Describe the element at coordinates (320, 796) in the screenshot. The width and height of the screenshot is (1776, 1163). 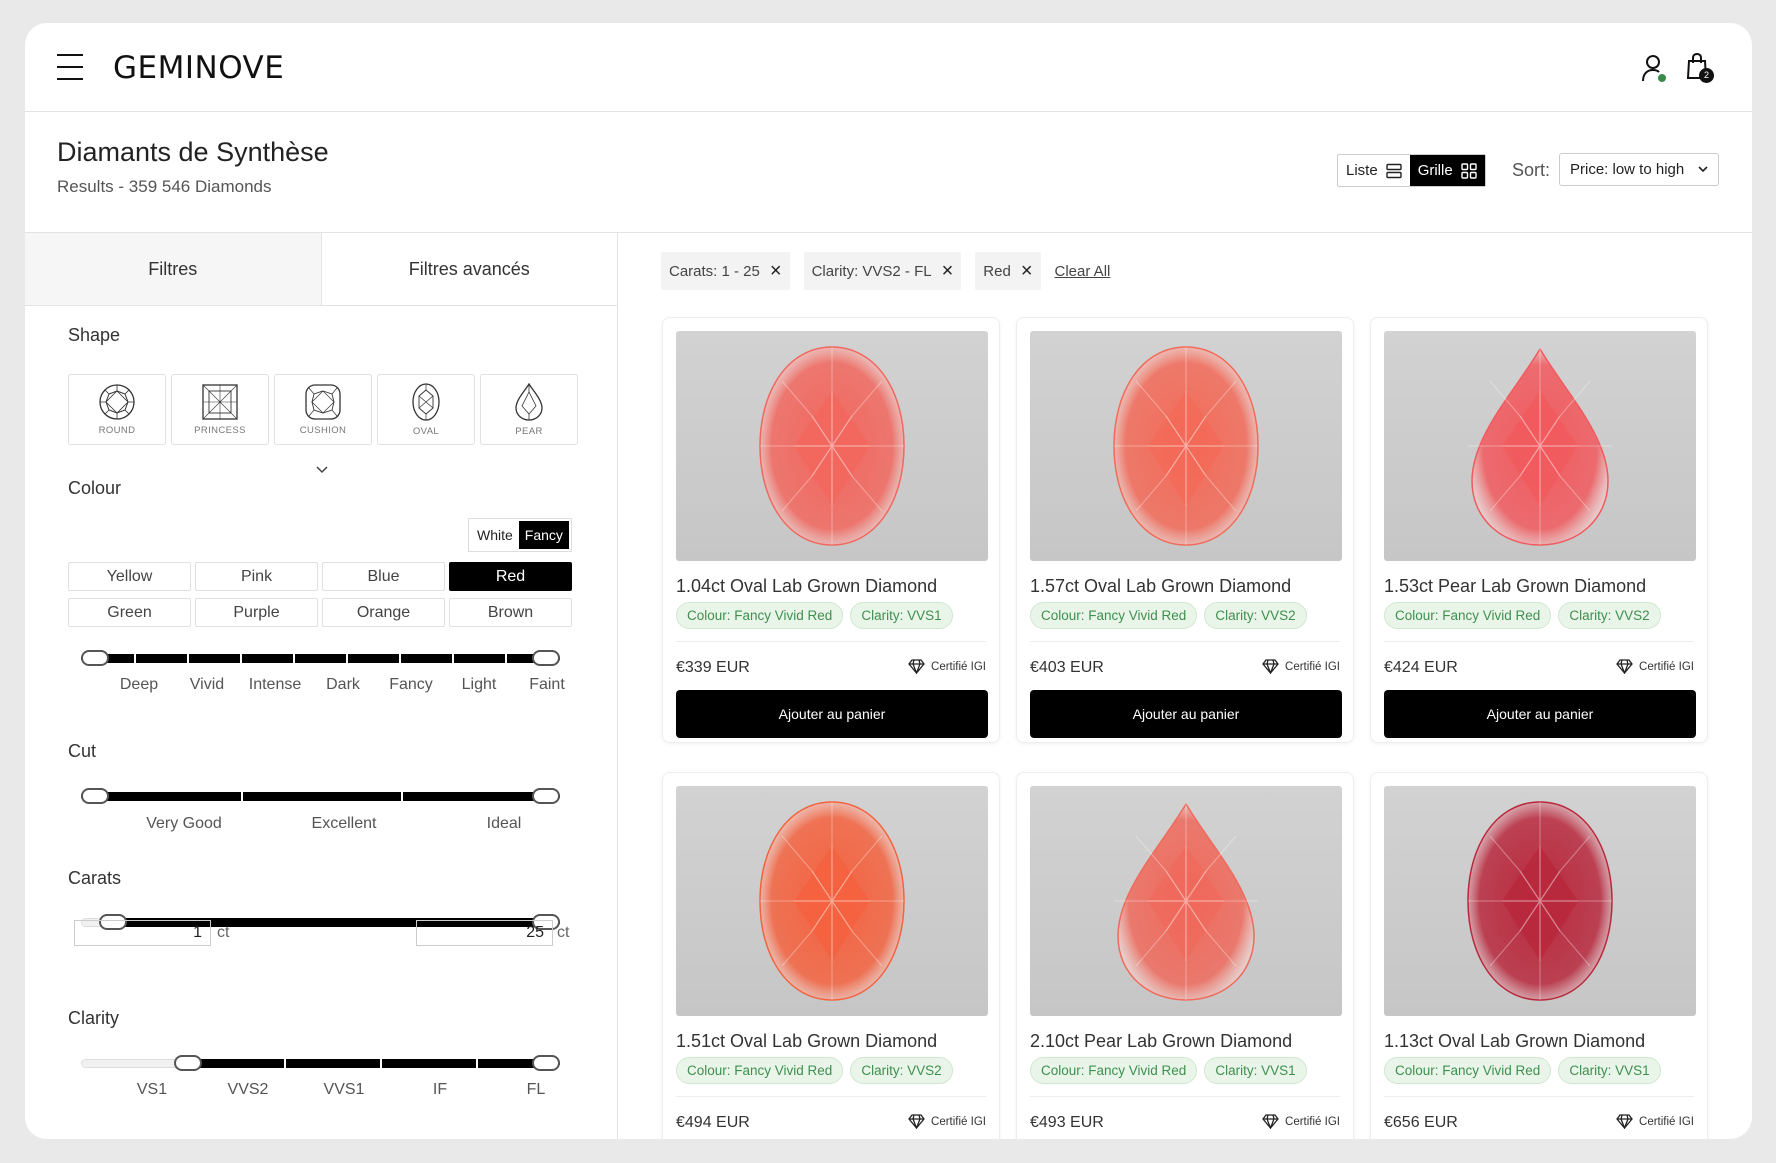
I see `cut-slider` at that location.